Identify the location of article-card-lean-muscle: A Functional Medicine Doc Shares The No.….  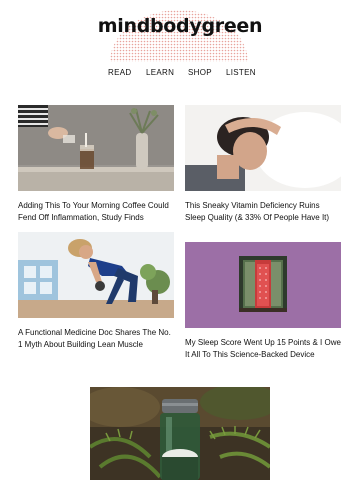
(96, 291).